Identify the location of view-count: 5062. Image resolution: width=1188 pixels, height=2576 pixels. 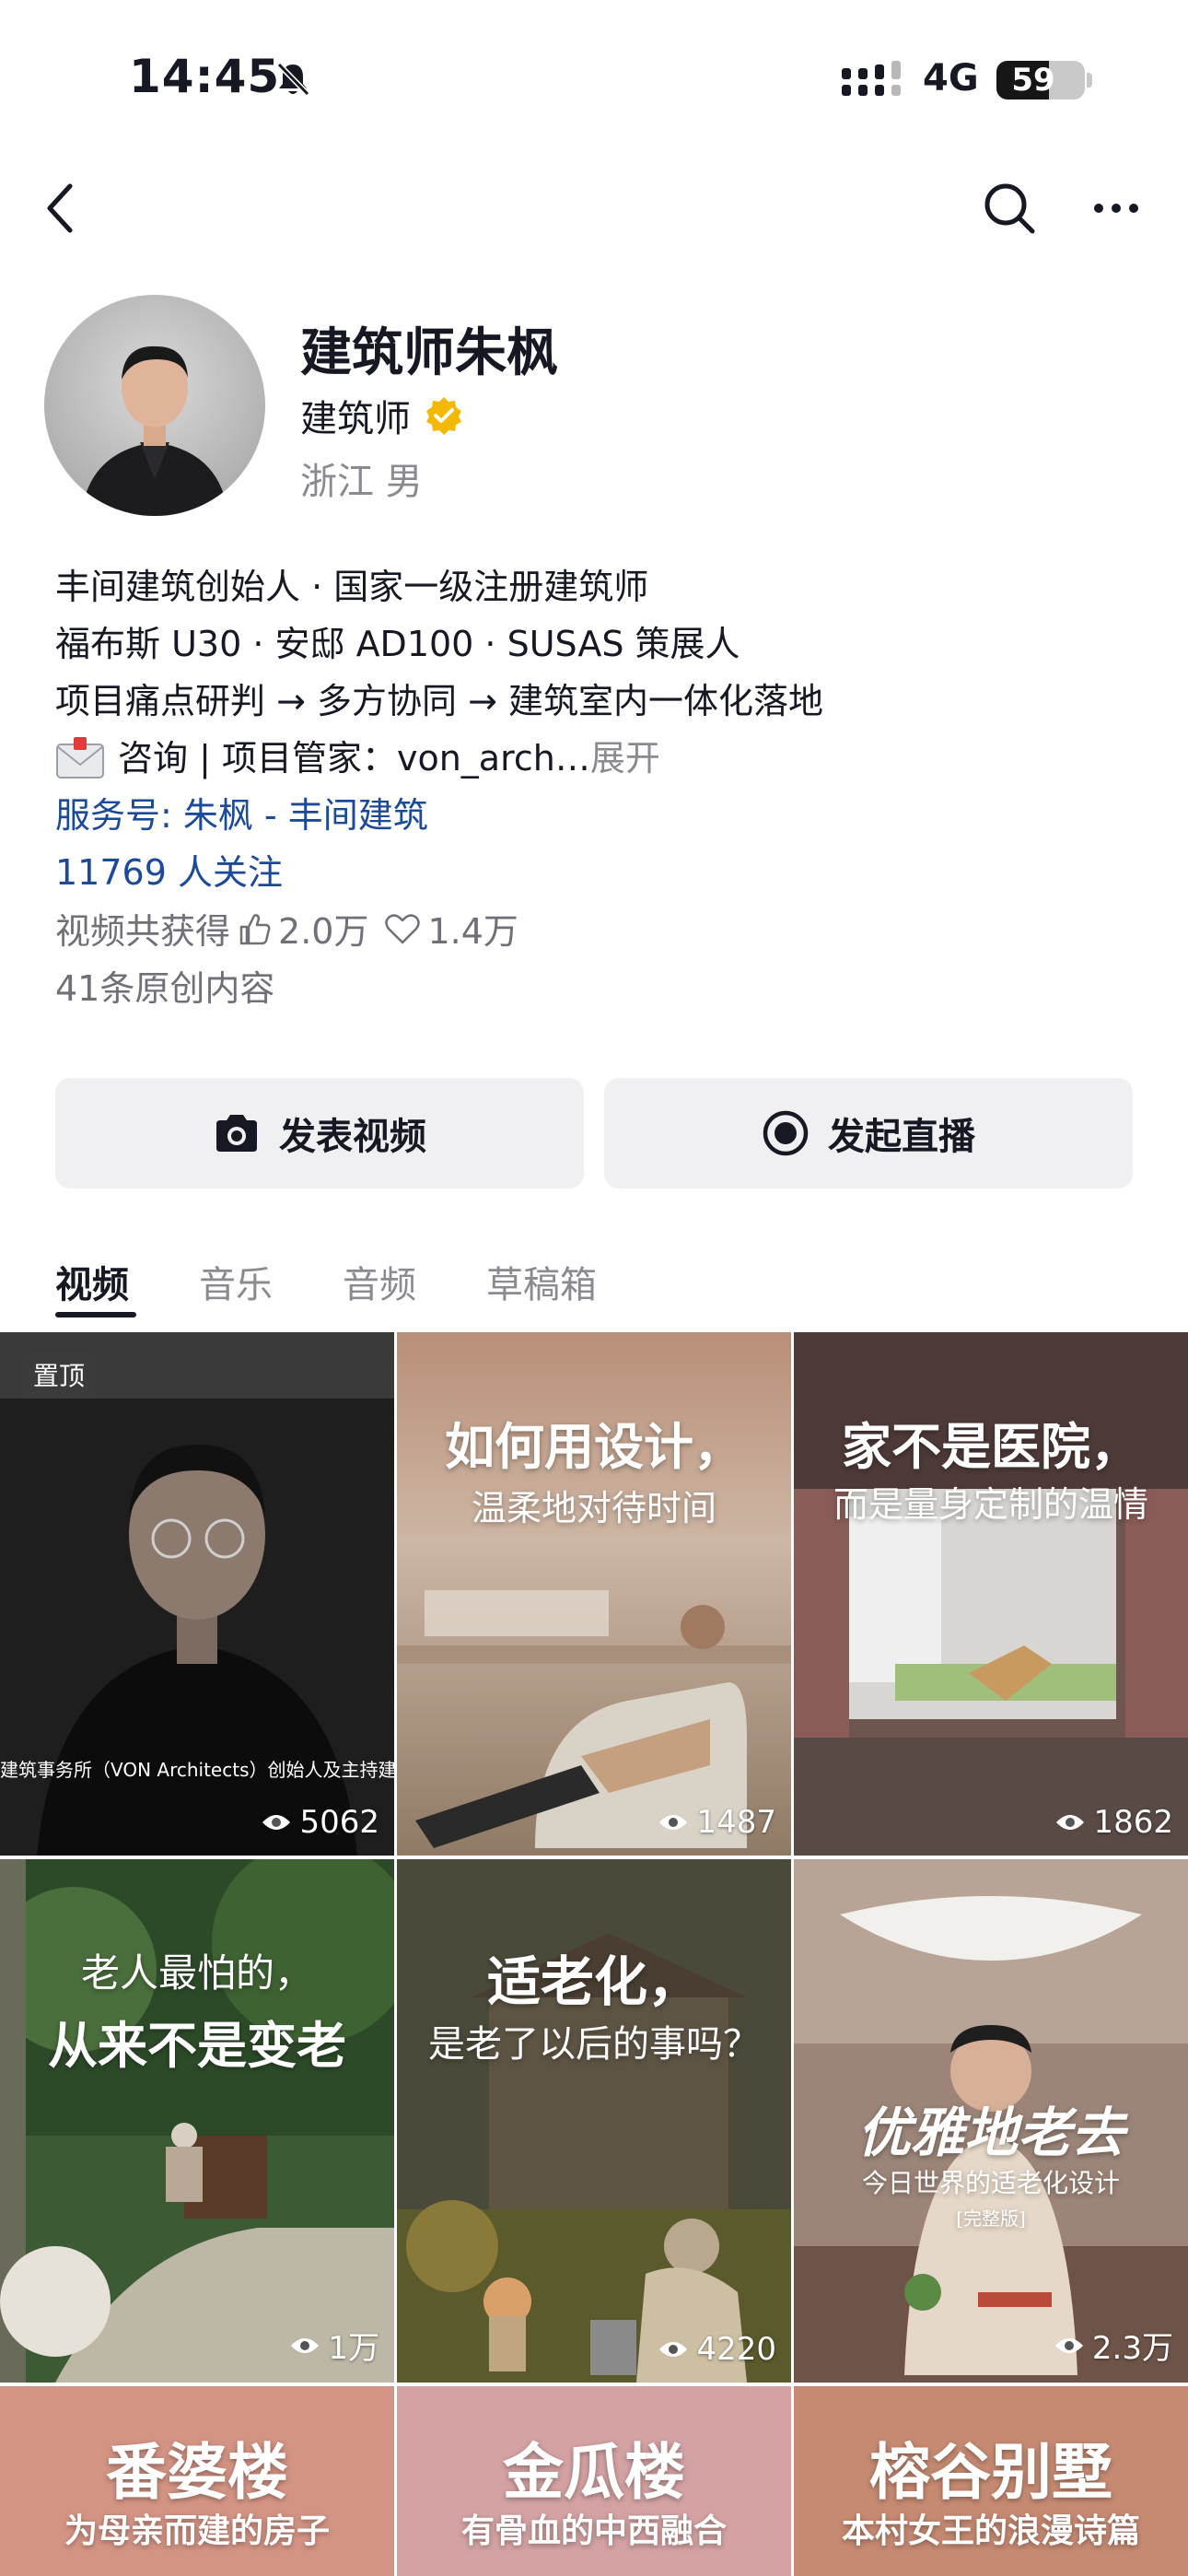
(320, 1822).